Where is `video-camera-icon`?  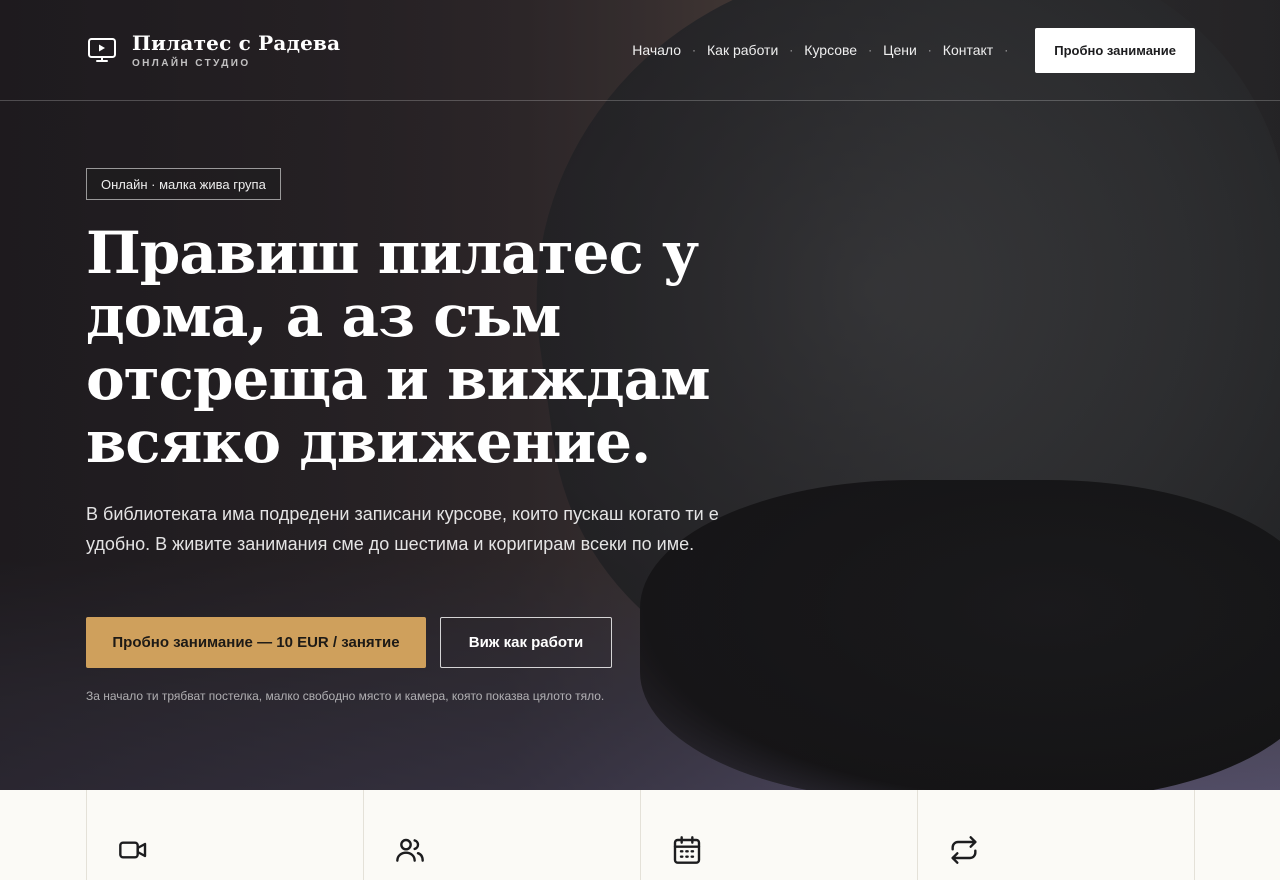 video-camera-icon is located at coordinates (240, 850).